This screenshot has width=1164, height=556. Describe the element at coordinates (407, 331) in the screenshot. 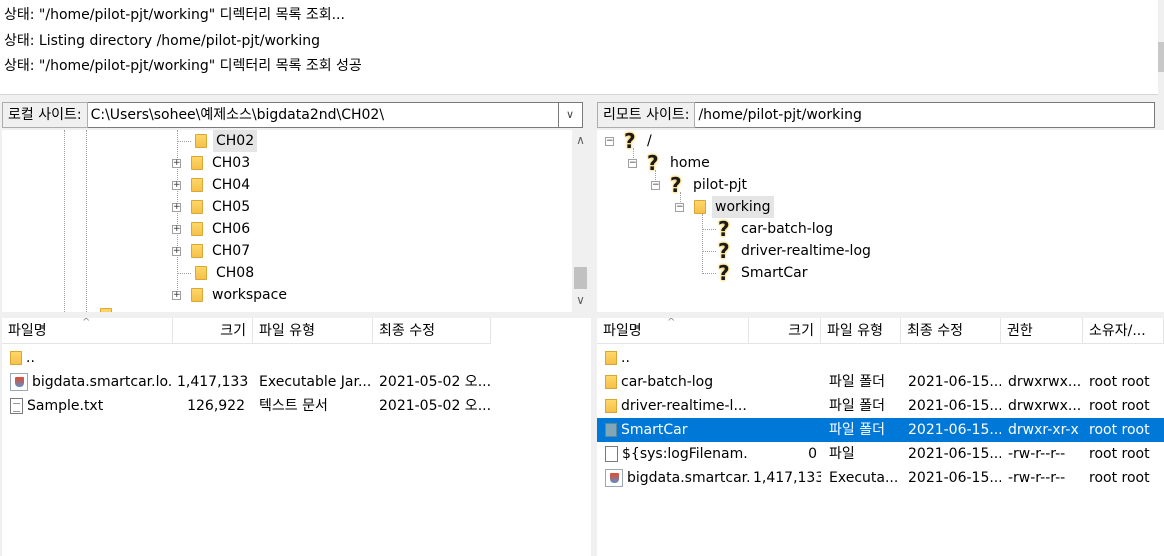

I see `column-label: 최종 수정` at that location.